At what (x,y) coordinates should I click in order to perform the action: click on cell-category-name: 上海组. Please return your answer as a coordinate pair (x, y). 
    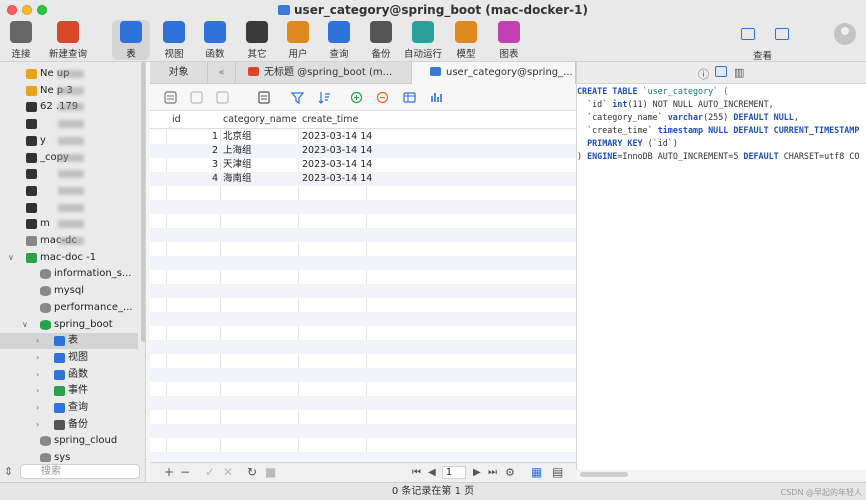
    Looking at the image, I should click on (237, 151).